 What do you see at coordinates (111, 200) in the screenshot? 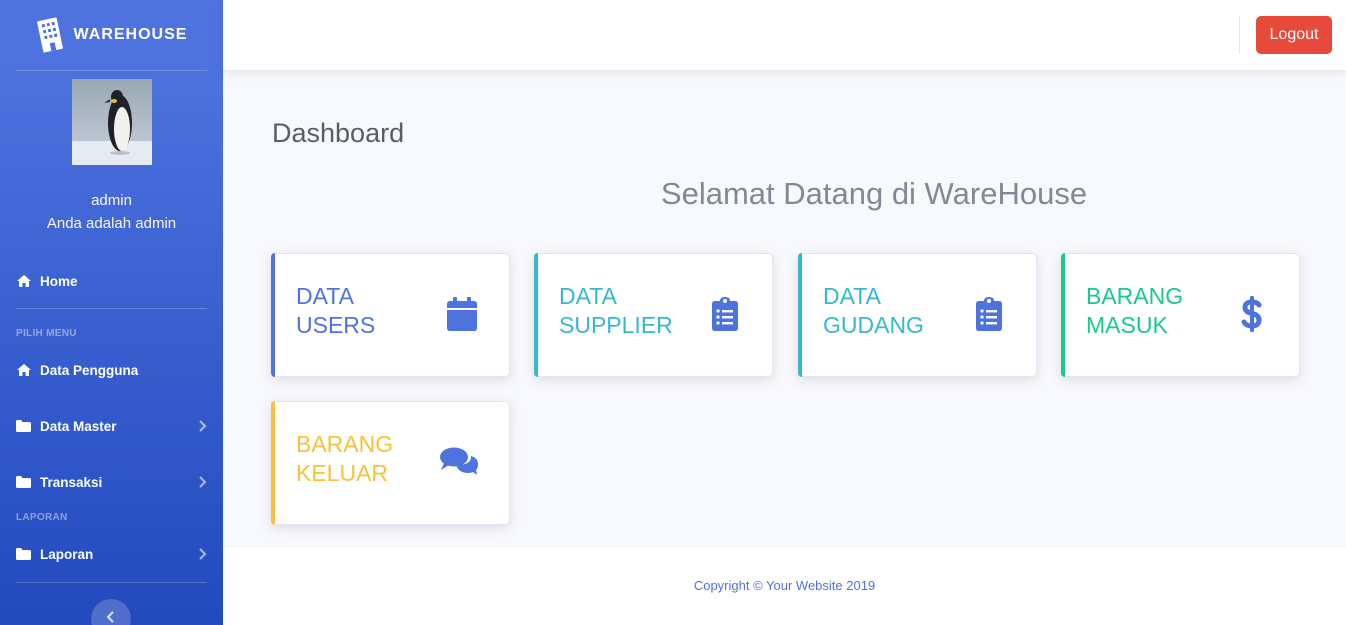
I see `user-name: admin` at bounding box center [111, 200].